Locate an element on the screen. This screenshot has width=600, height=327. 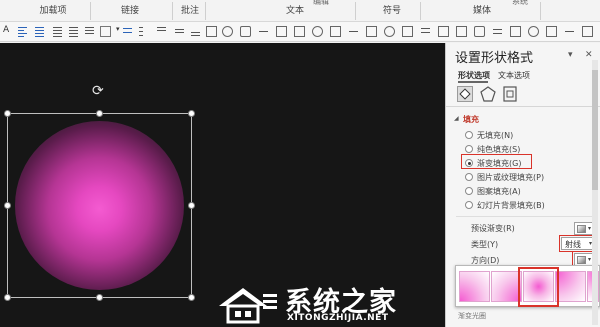
textbox-icon is located at coordinates (281, 31).